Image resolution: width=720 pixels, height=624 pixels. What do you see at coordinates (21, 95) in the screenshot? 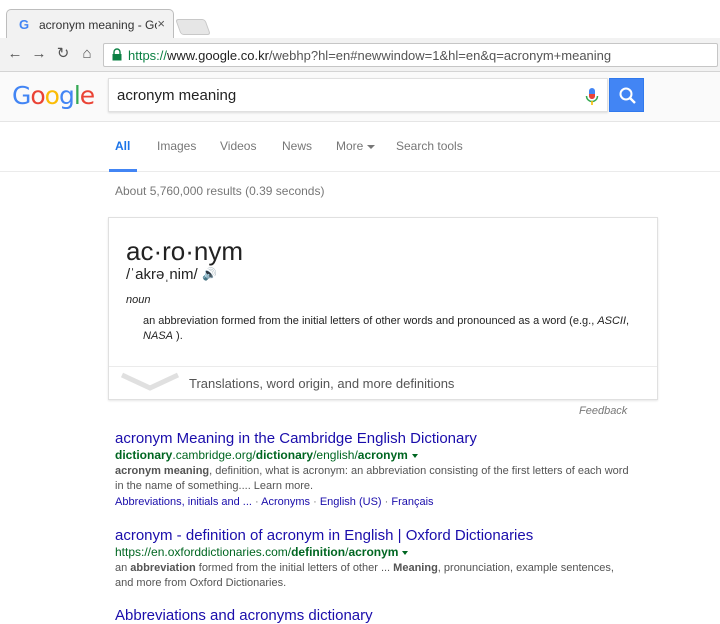
I see `logo-letter: G` at bounding box center [21, 95].